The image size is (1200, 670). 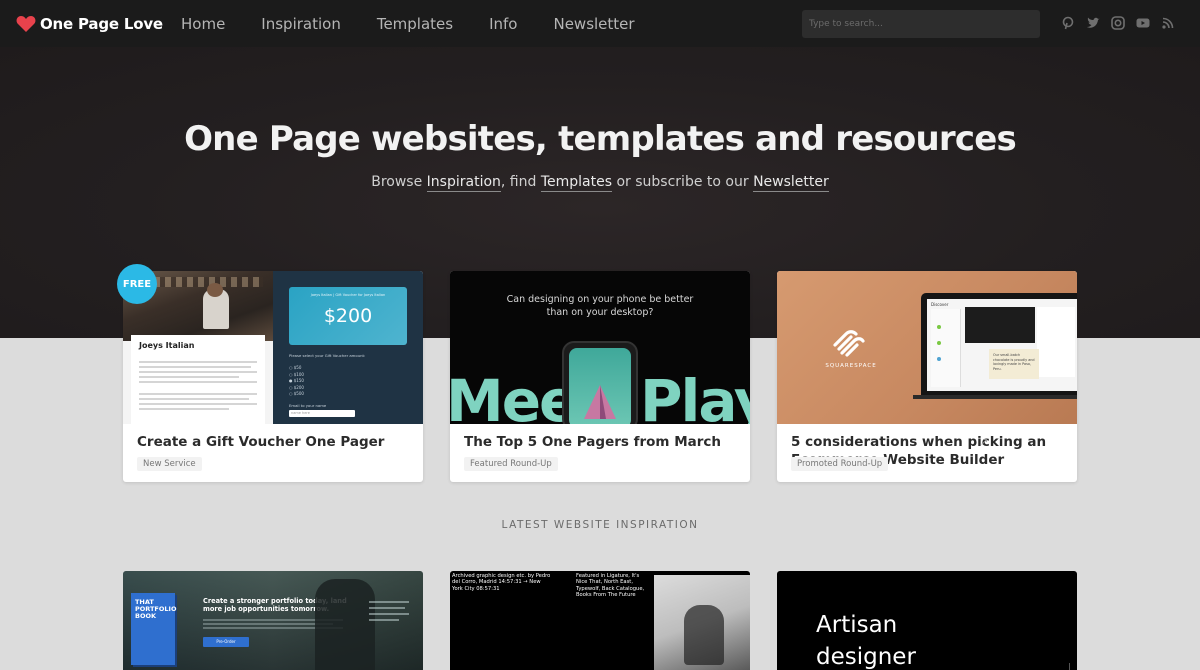 I want to click on twitter-icon, so click(x=1093, y=23).